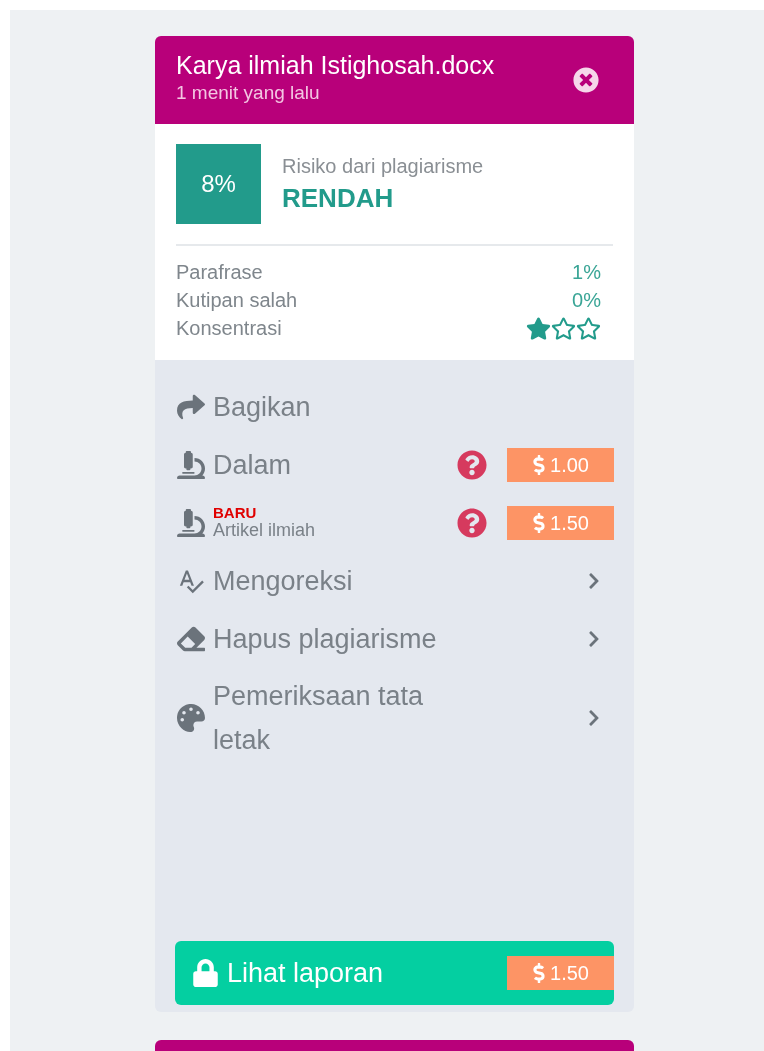  What do you see at coordinates (219, 272) in the screenshot?
I see `metric-label: Parafrase` at bounding box center [219, 272].